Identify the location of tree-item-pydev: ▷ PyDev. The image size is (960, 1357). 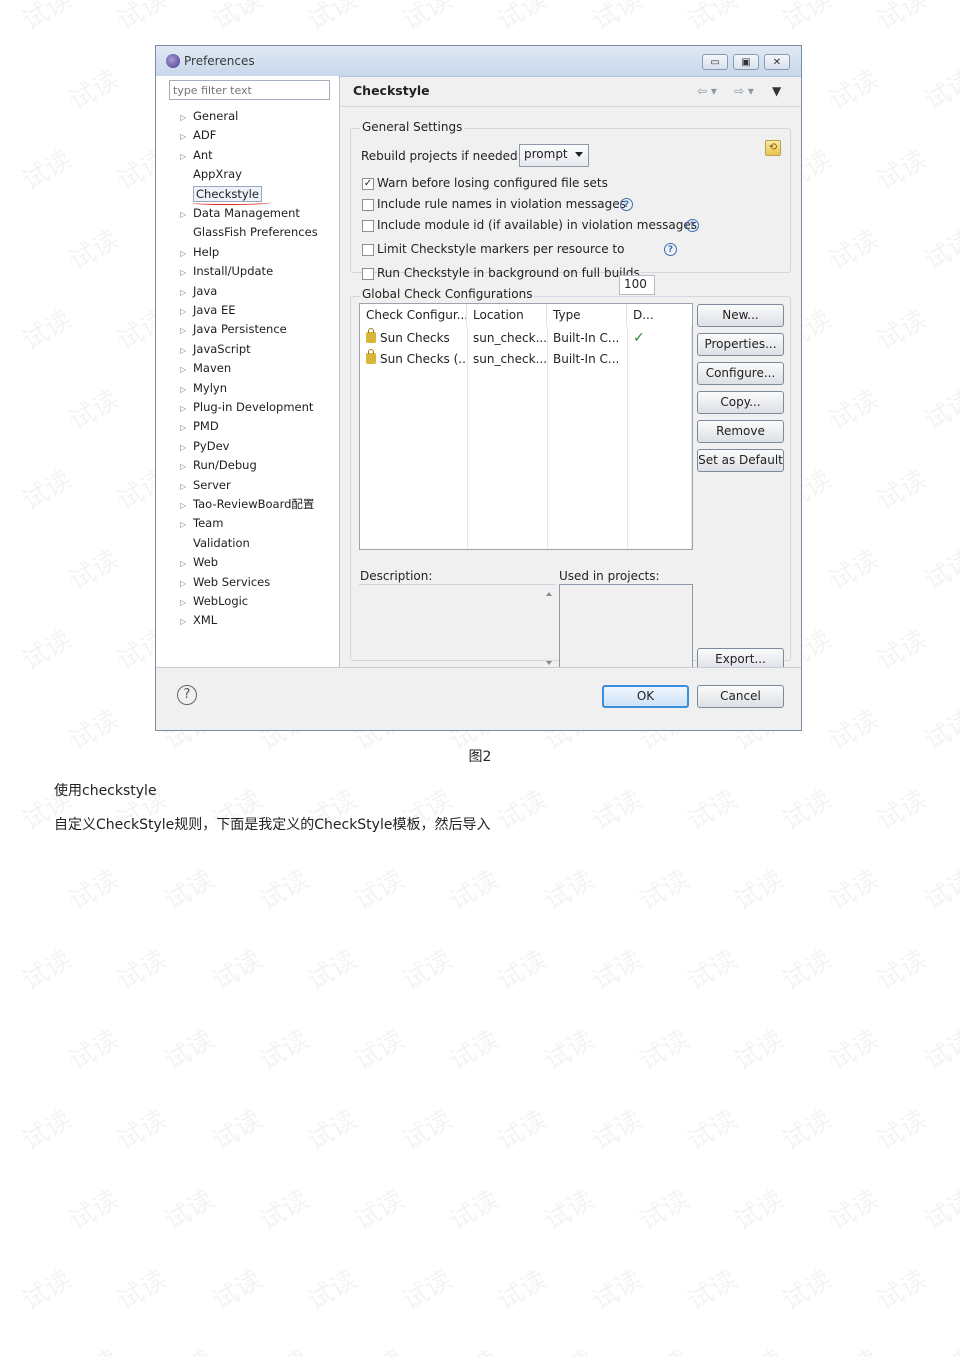
(204, 446).